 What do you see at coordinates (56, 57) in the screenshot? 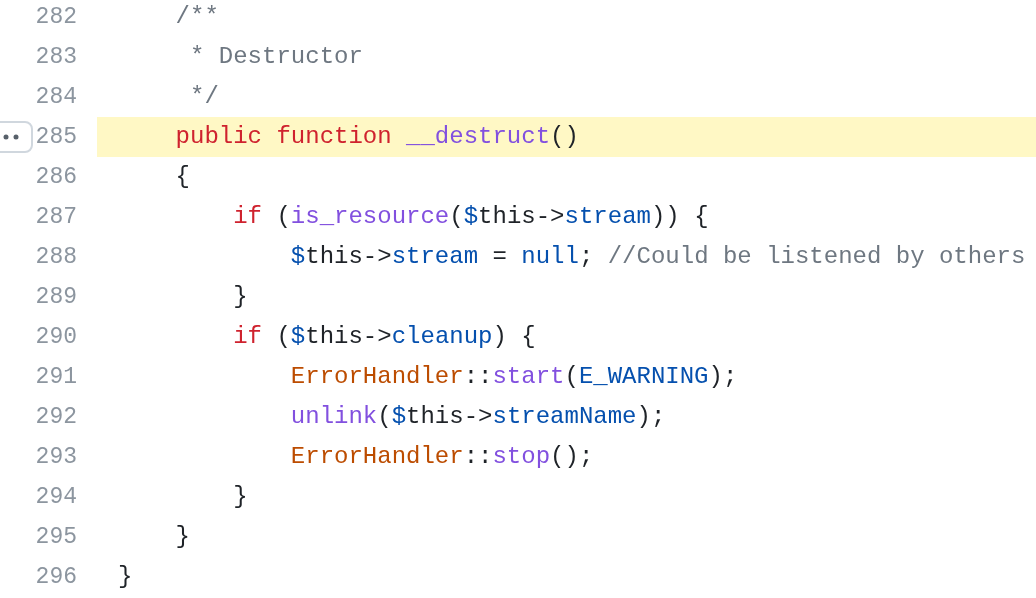
I see `line-number: 283` at bounding box center [56, 57].